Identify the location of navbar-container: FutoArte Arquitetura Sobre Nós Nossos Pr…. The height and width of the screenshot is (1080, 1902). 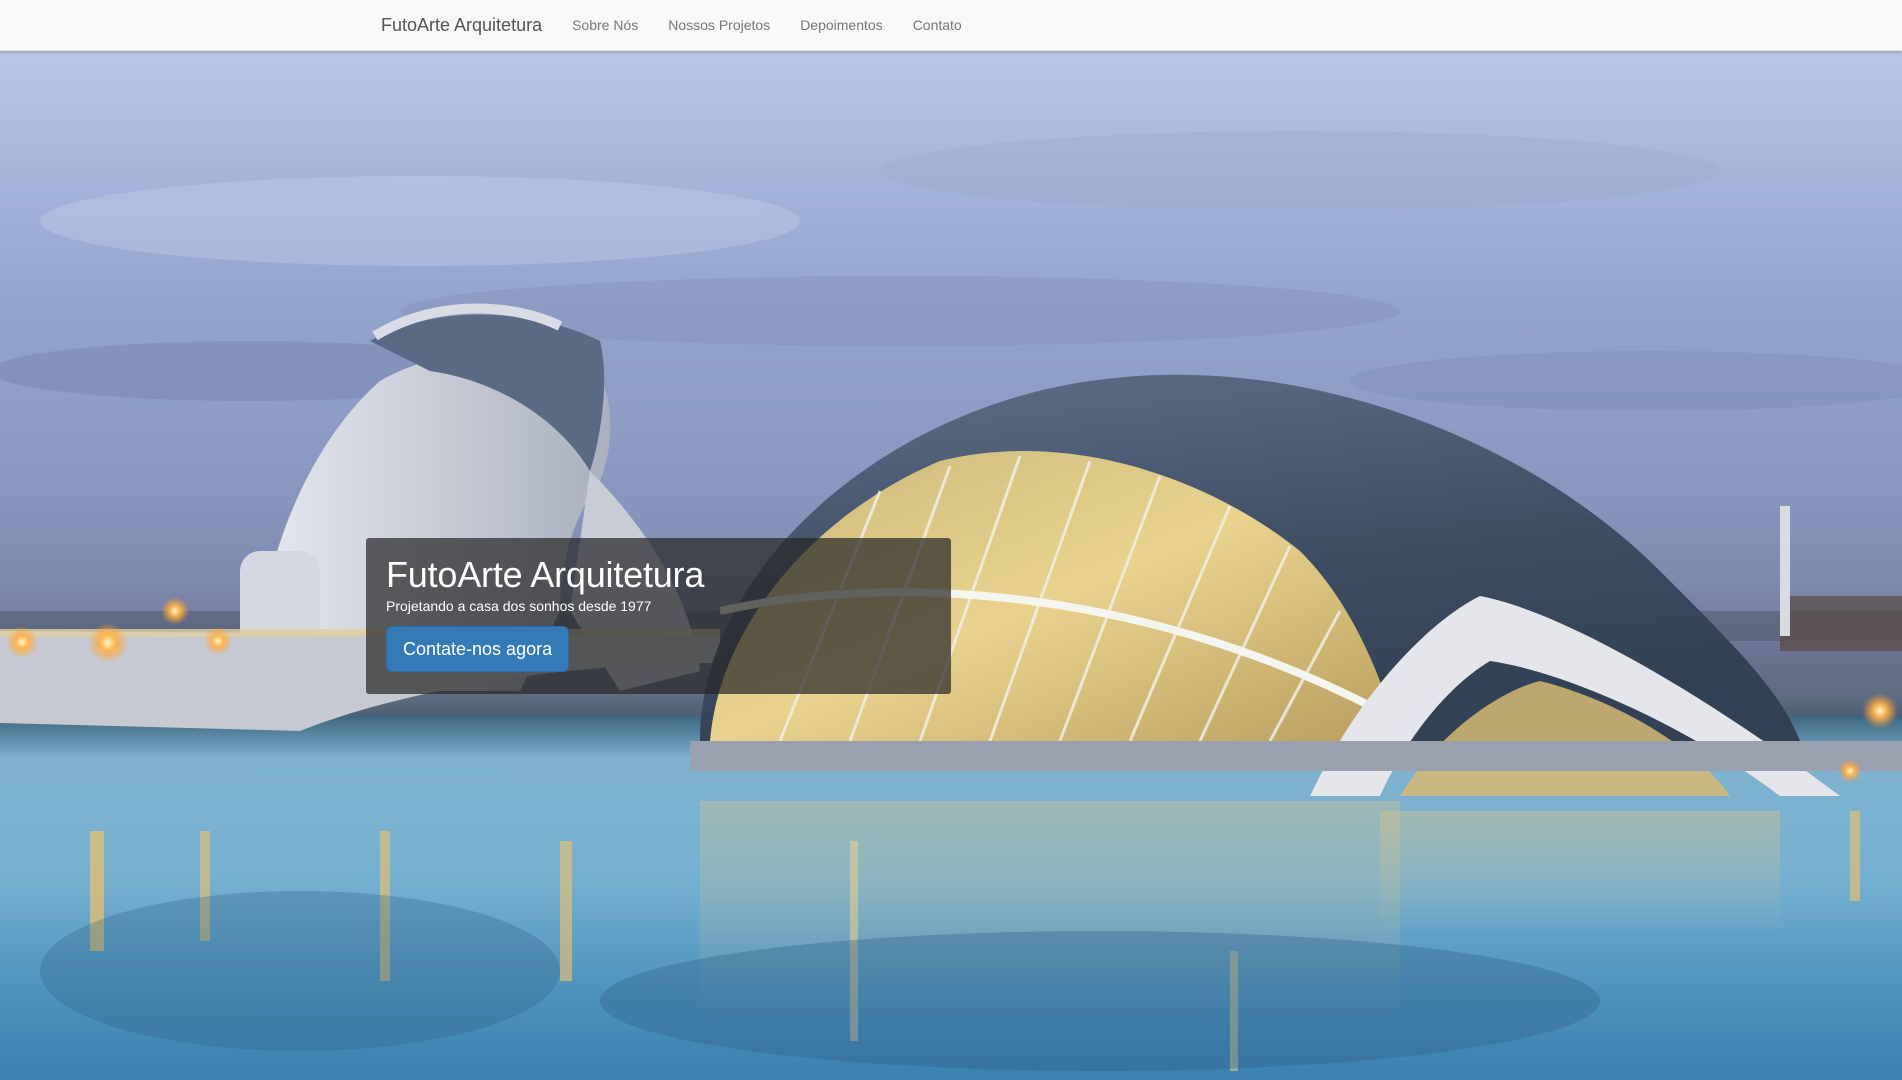
(671, 25).